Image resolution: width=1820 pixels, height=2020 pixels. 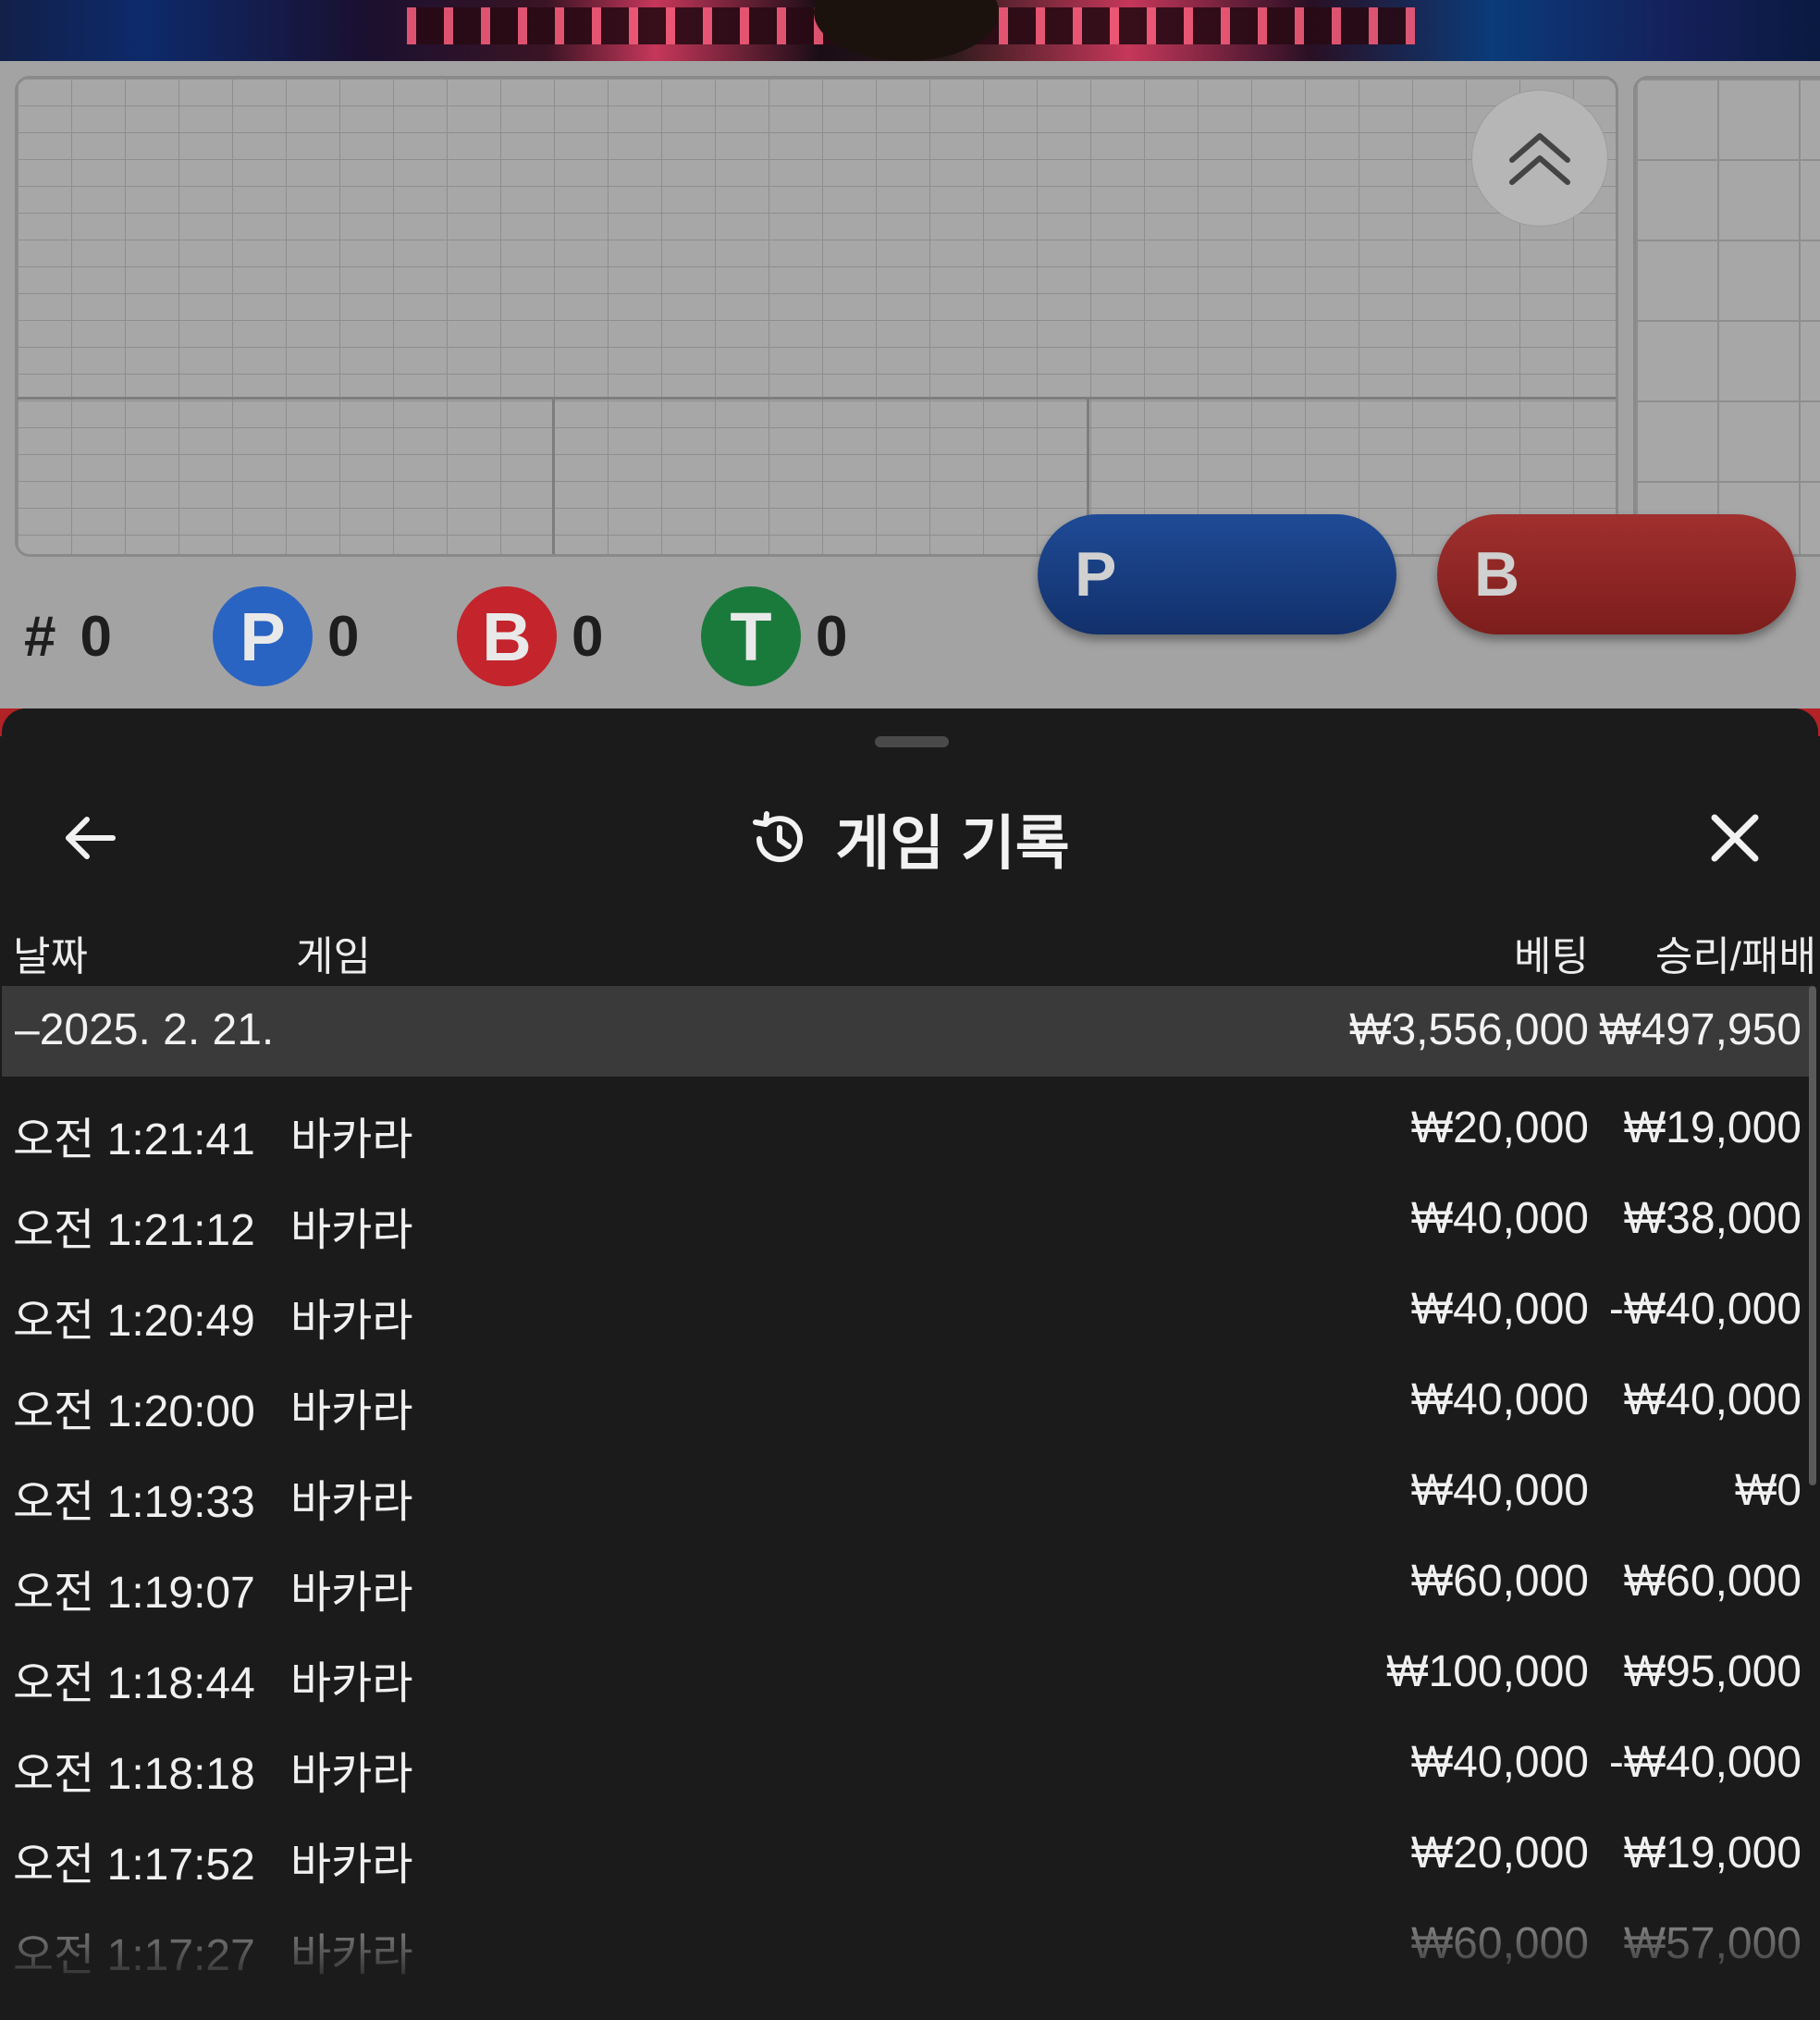 I want to click on column-header-result: 승리/패배, so click(x=1735, y=957).